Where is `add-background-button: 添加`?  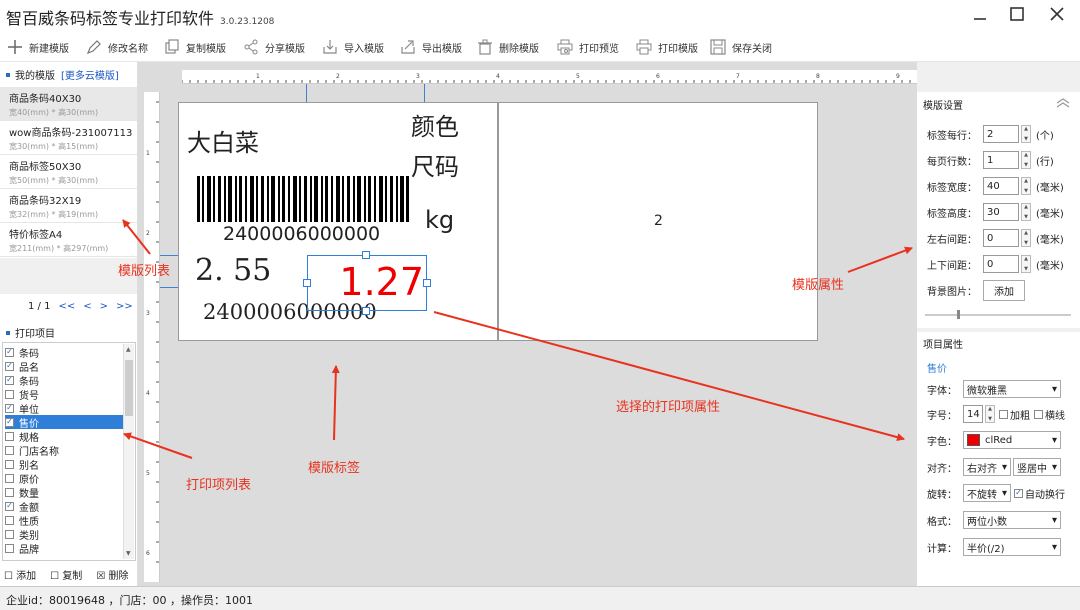 add-background-button: 添加 is located at coordinates (1004, 290).